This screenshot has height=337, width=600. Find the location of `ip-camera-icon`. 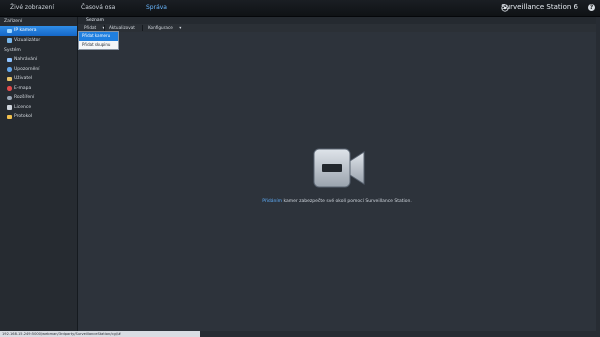

ip-camera-icon is located at coordinates (9, 30).